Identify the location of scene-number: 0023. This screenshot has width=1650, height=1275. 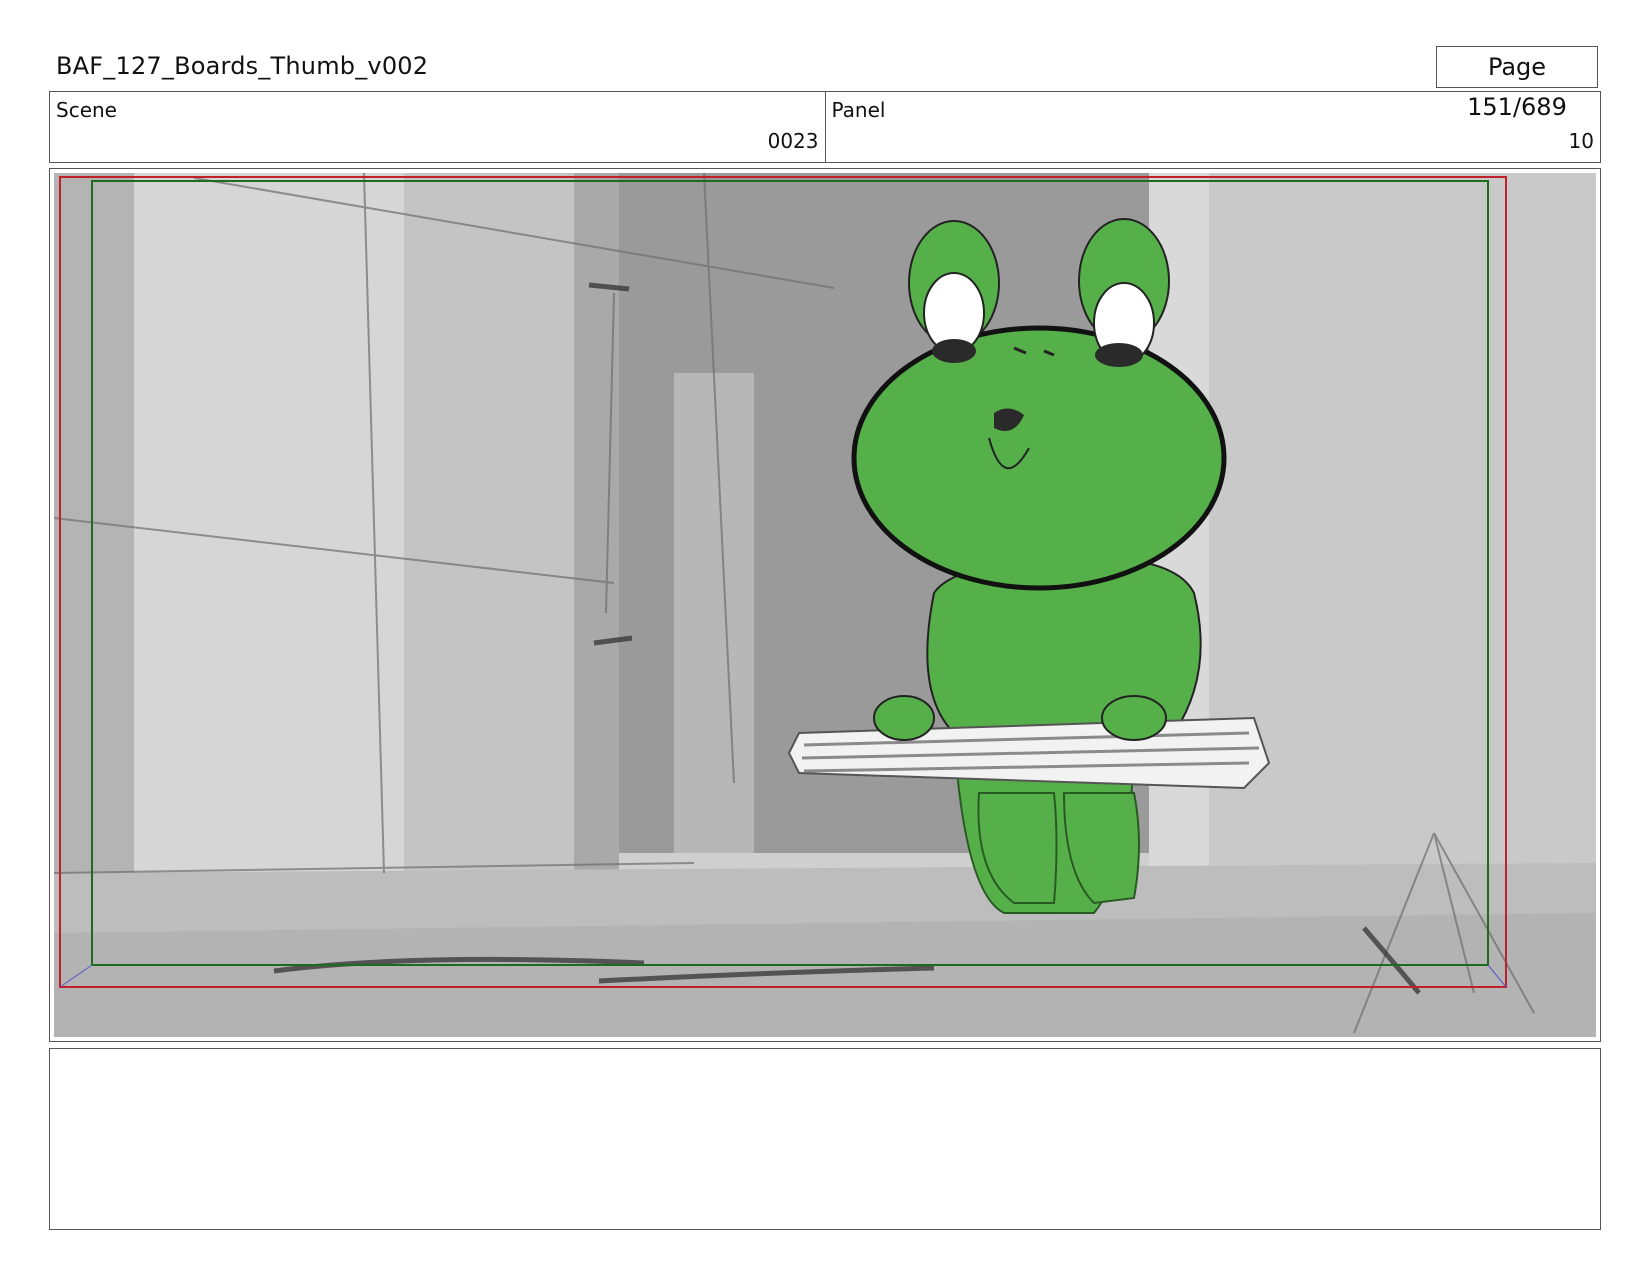
(793, 141).